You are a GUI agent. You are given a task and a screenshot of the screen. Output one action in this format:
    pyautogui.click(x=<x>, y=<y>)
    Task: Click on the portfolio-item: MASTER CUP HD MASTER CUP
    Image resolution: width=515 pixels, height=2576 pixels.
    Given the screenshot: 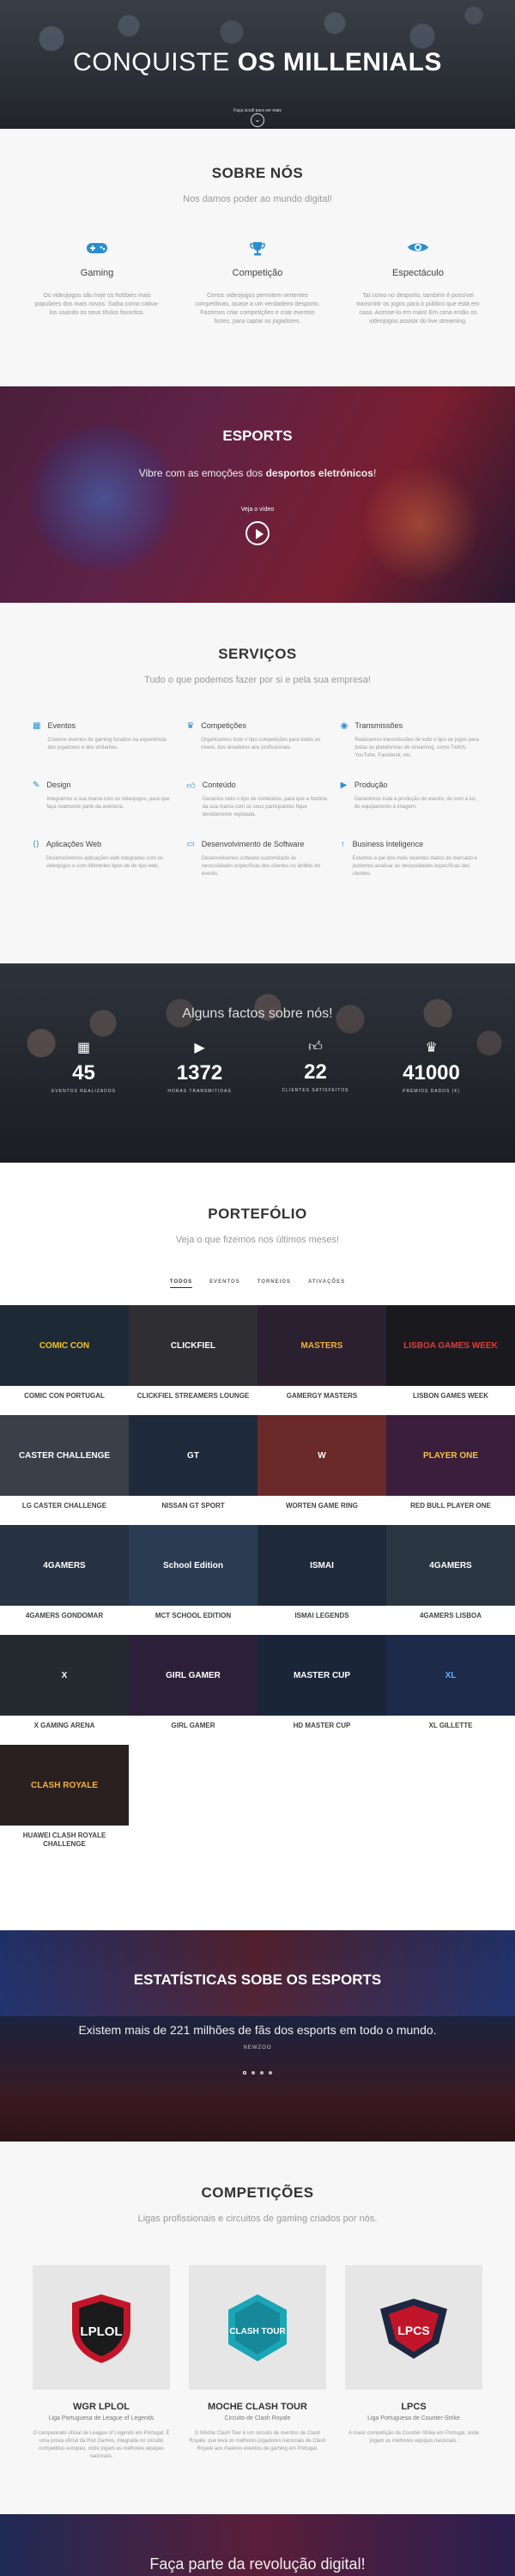 What is the action you would take?
    pyautogui.click(x=322, y=1690)
    